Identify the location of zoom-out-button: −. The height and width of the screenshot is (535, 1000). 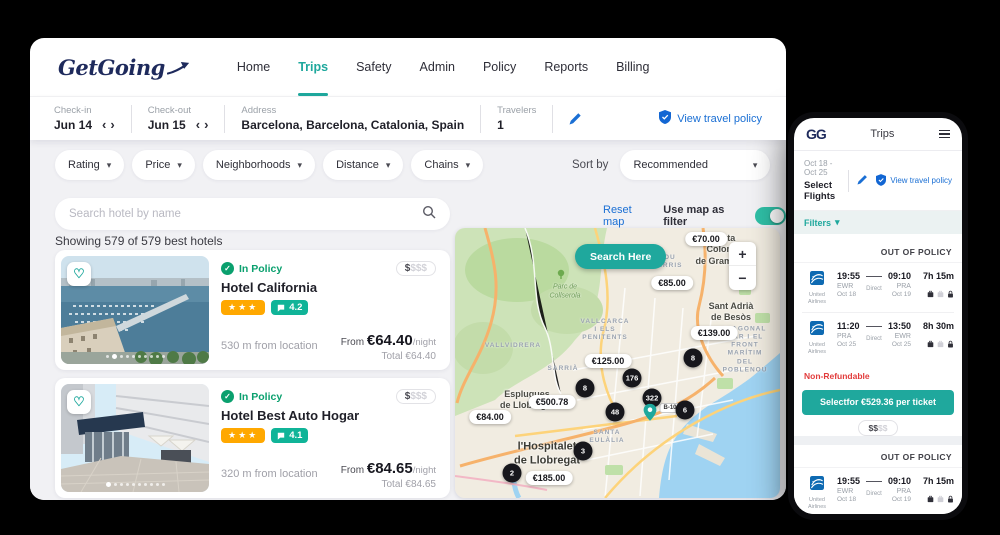
(742, 278).